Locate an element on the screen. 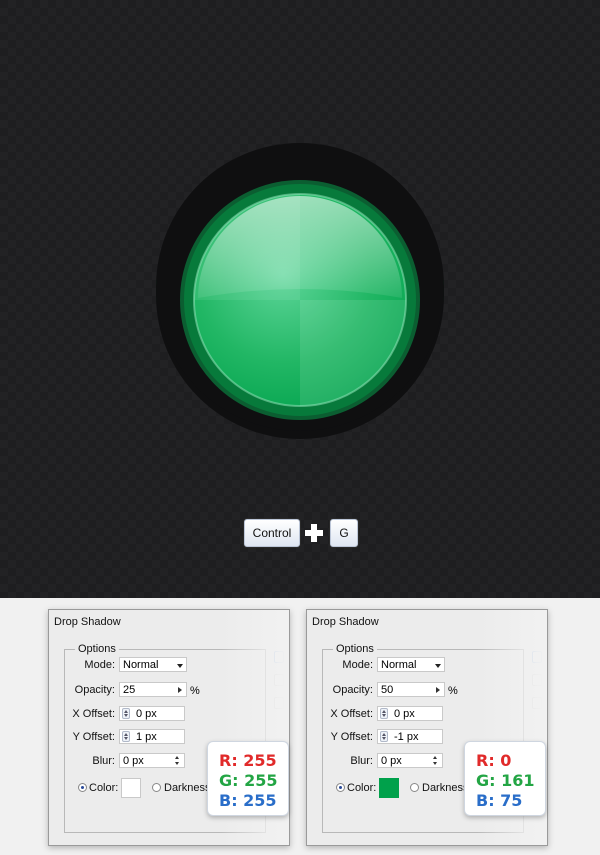 The image size is (600, 855). rgb-green-value: G: 161 is located at coordinates (505, 780).